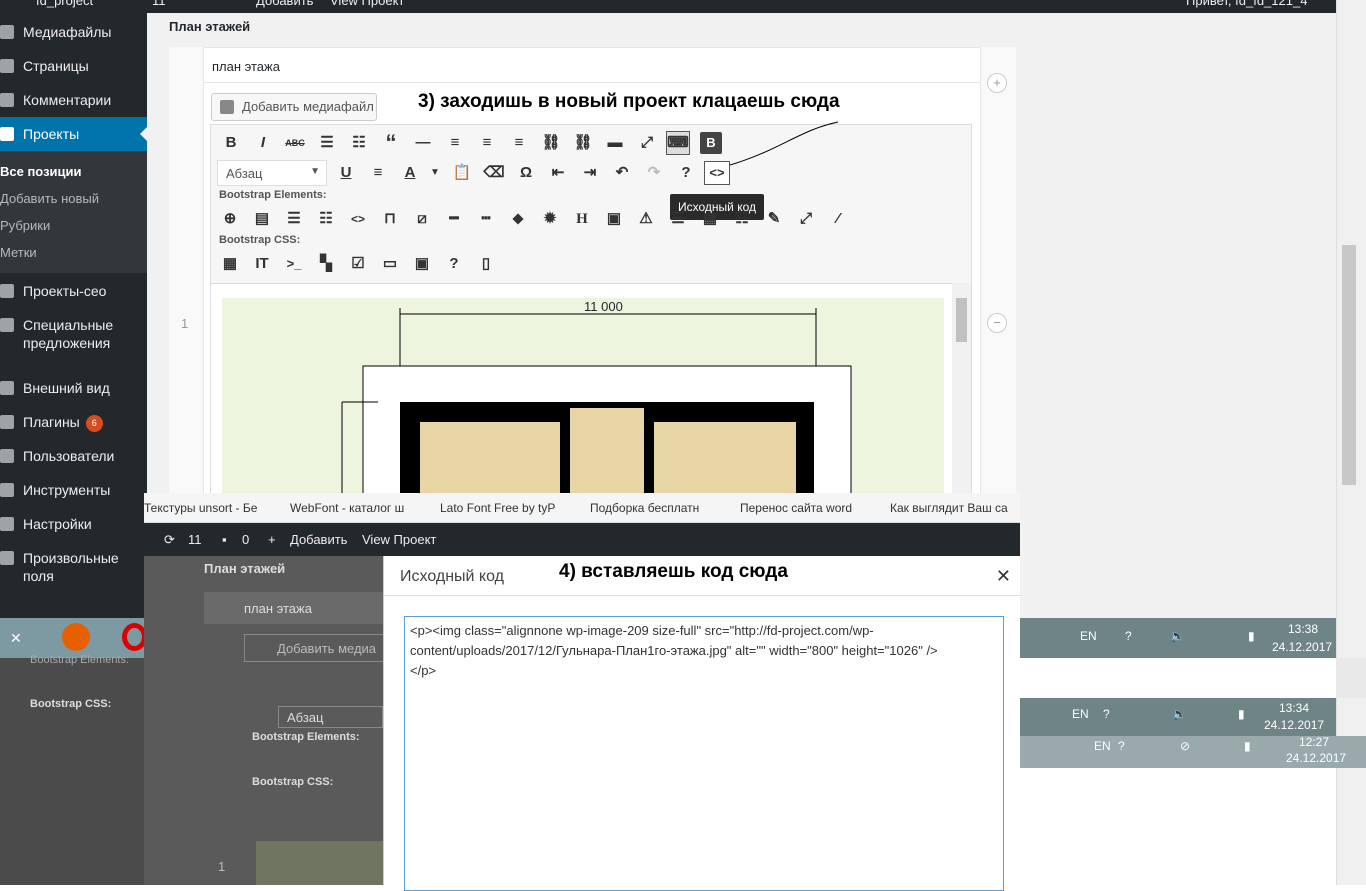 The image size is (1366, 891). Describe the element at coordinates (224, 539) in the screenshot. I see `comment-icon: ▪` at that location.